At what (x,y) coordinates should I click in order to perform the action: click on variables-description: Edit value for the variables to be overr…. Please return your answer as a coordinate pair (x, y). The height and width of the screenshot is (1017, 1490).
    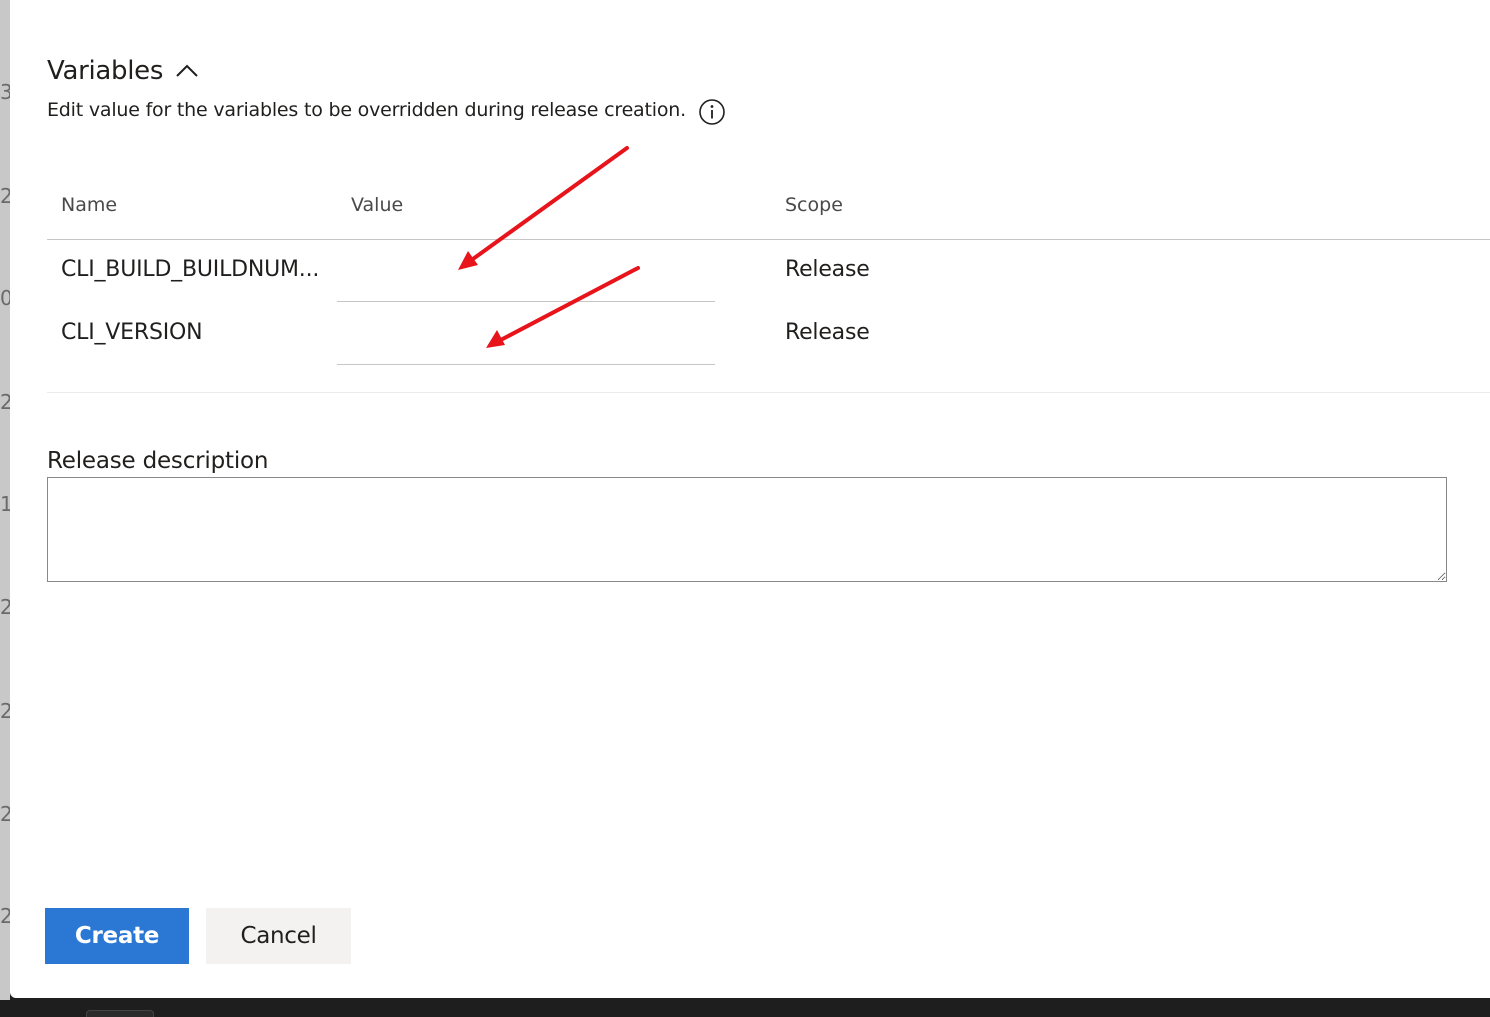
    Looking at the image, I should click on (386, 111).